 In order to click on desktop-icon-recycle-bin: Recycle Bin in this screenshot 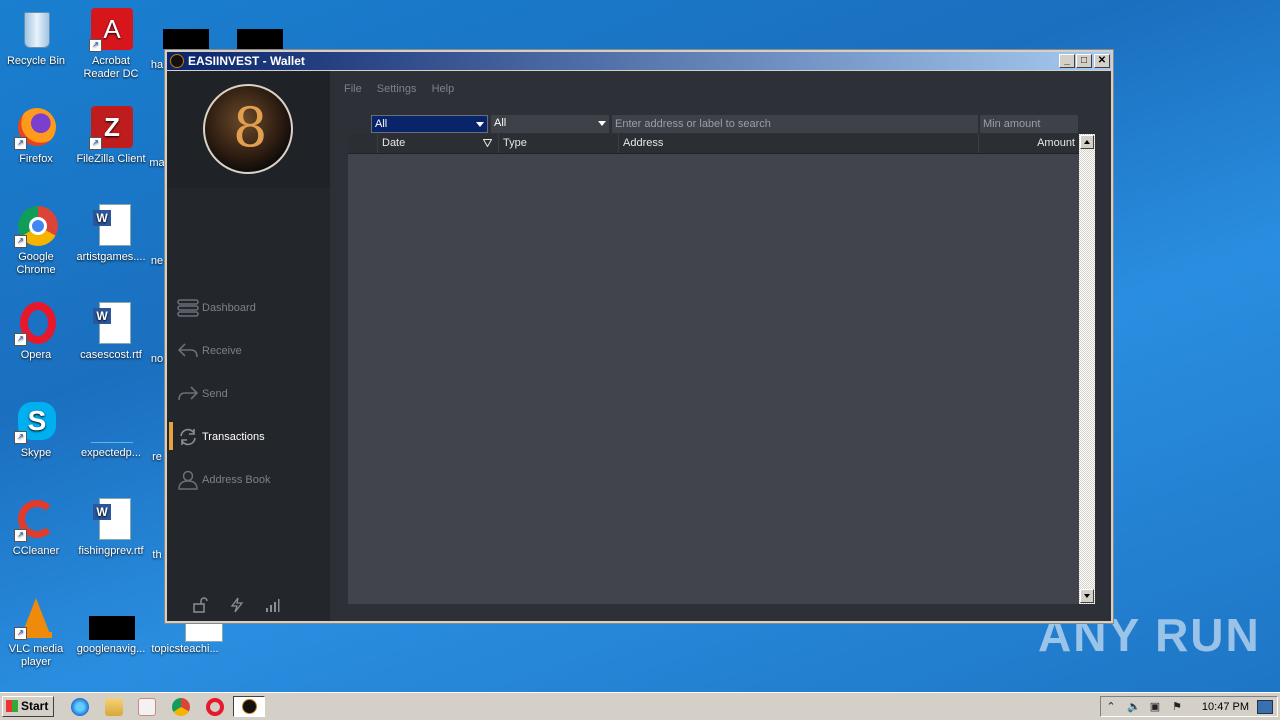, I will do `click(36, 38)`.